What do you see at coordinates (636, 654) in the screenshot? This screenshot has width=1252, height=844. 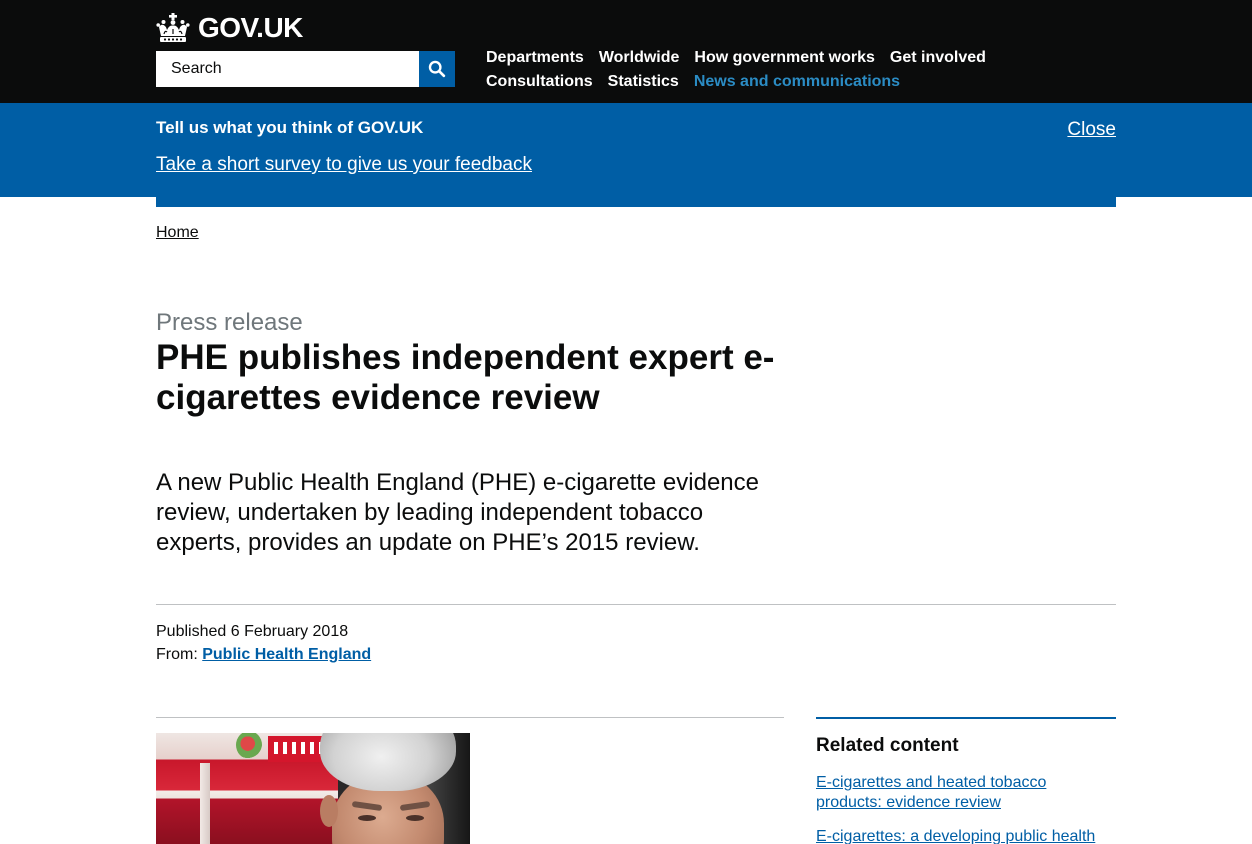 I see `from-organisation: From: Public Health England` at bounding box center [636, 654].